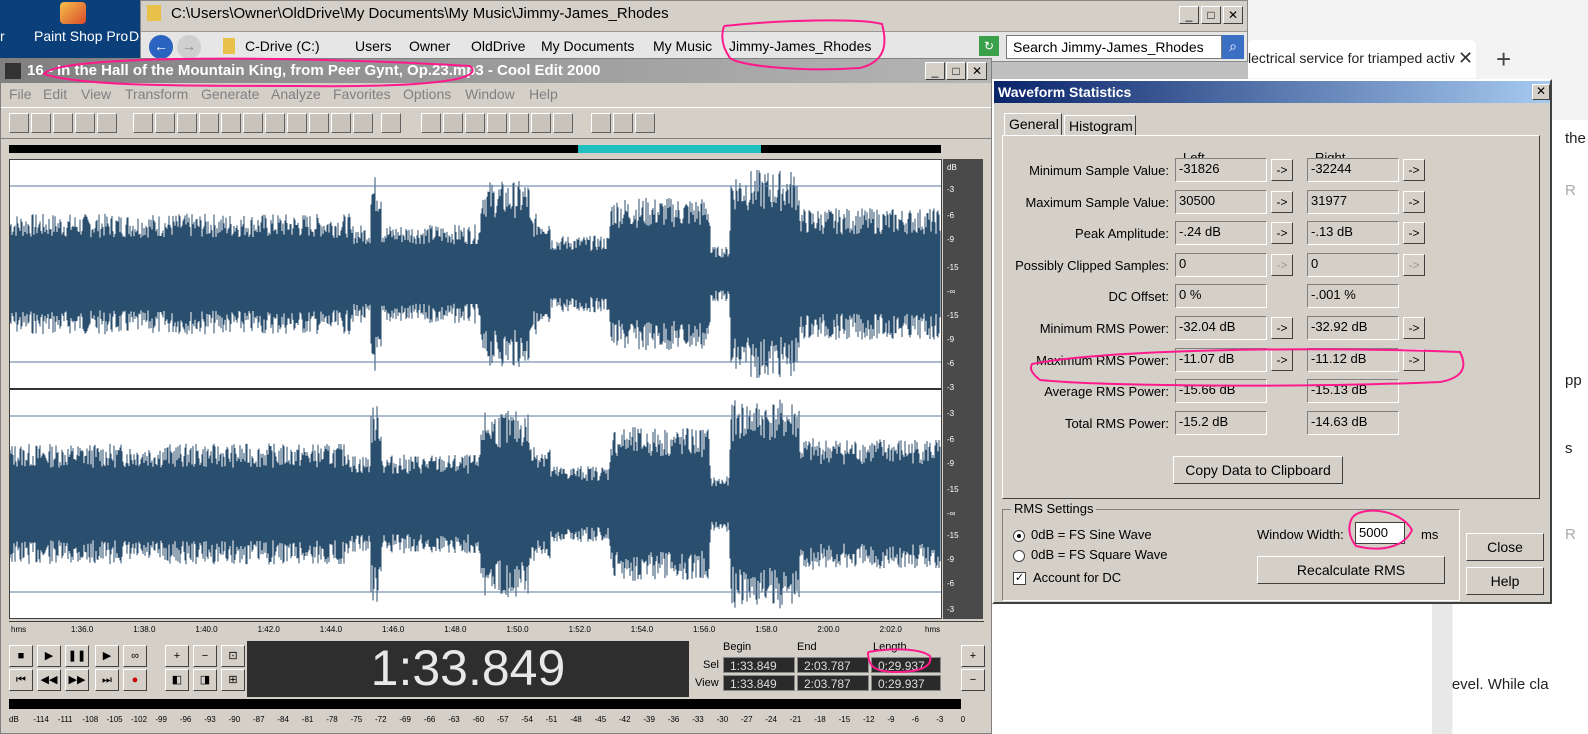  I want to click on zoom-full-icon: ⊡, so click(233, 656).